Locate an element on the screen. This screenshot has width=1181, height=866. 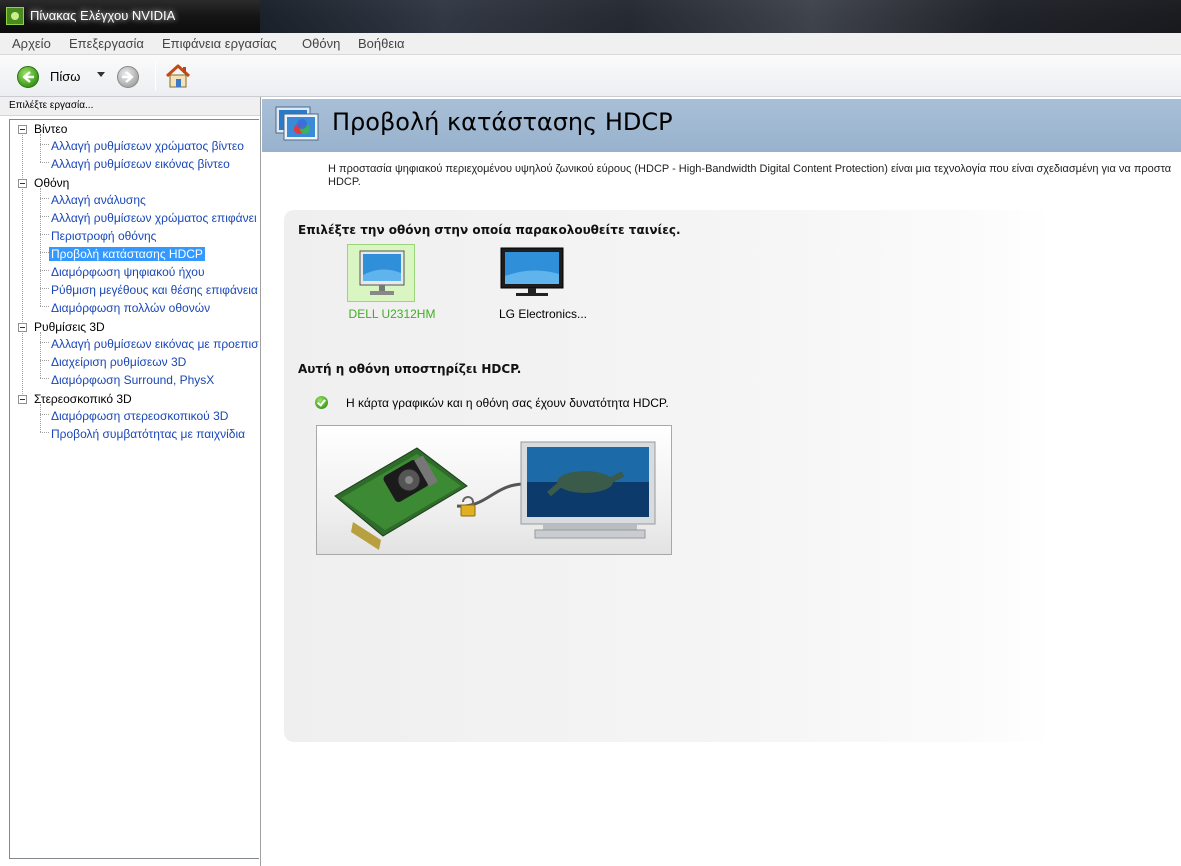
tree-item-multiple-displays: Διαμόρφωση πολλών οθονών is located at coordinates (130, 308).